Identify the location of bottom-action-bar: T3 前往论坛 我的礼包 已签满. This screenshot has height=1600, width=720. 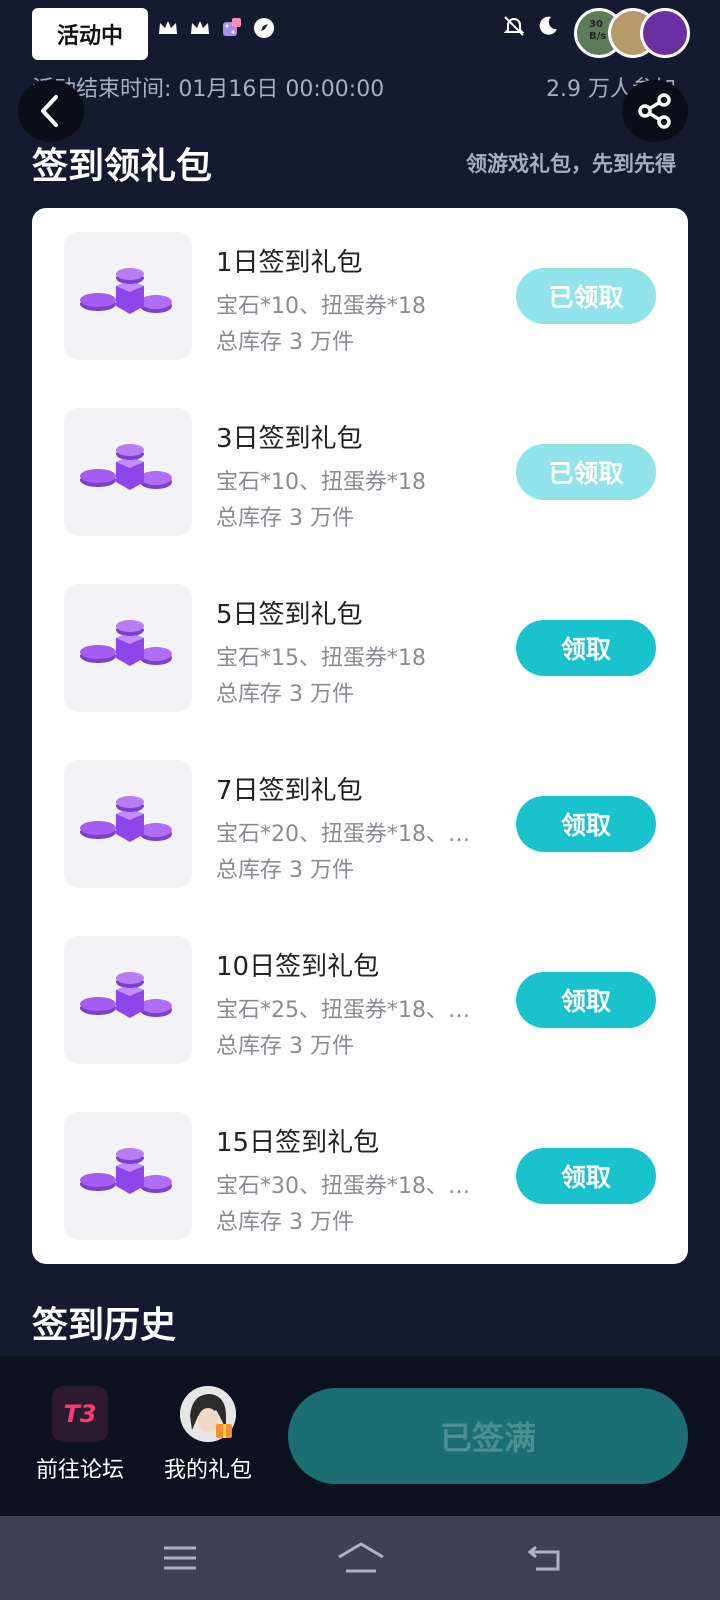
(360, 1436).